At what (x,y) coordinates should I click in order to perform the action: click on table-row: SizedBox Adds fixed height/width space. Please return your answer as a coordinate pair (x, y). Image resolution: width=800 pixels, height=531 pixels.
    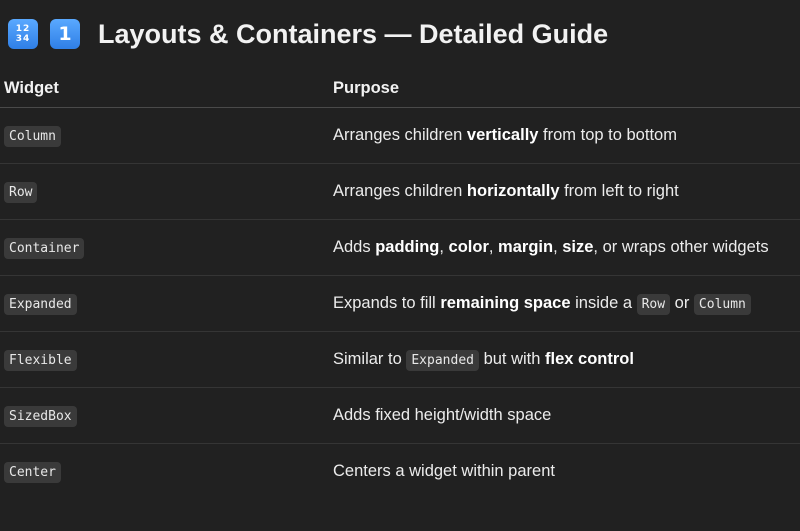
    Looking at the image, I should click on (400, 415).